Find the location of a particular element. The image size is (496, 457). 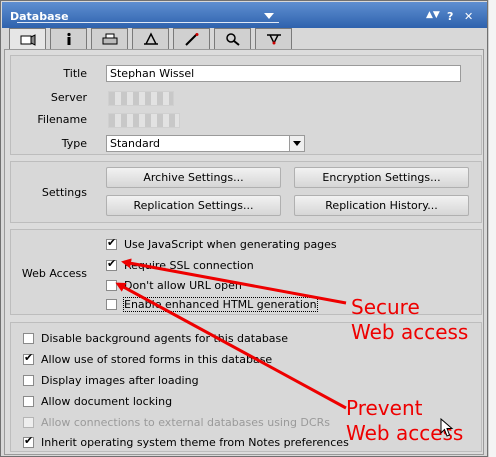

title-label: Title is located at coordinates (75, 73).